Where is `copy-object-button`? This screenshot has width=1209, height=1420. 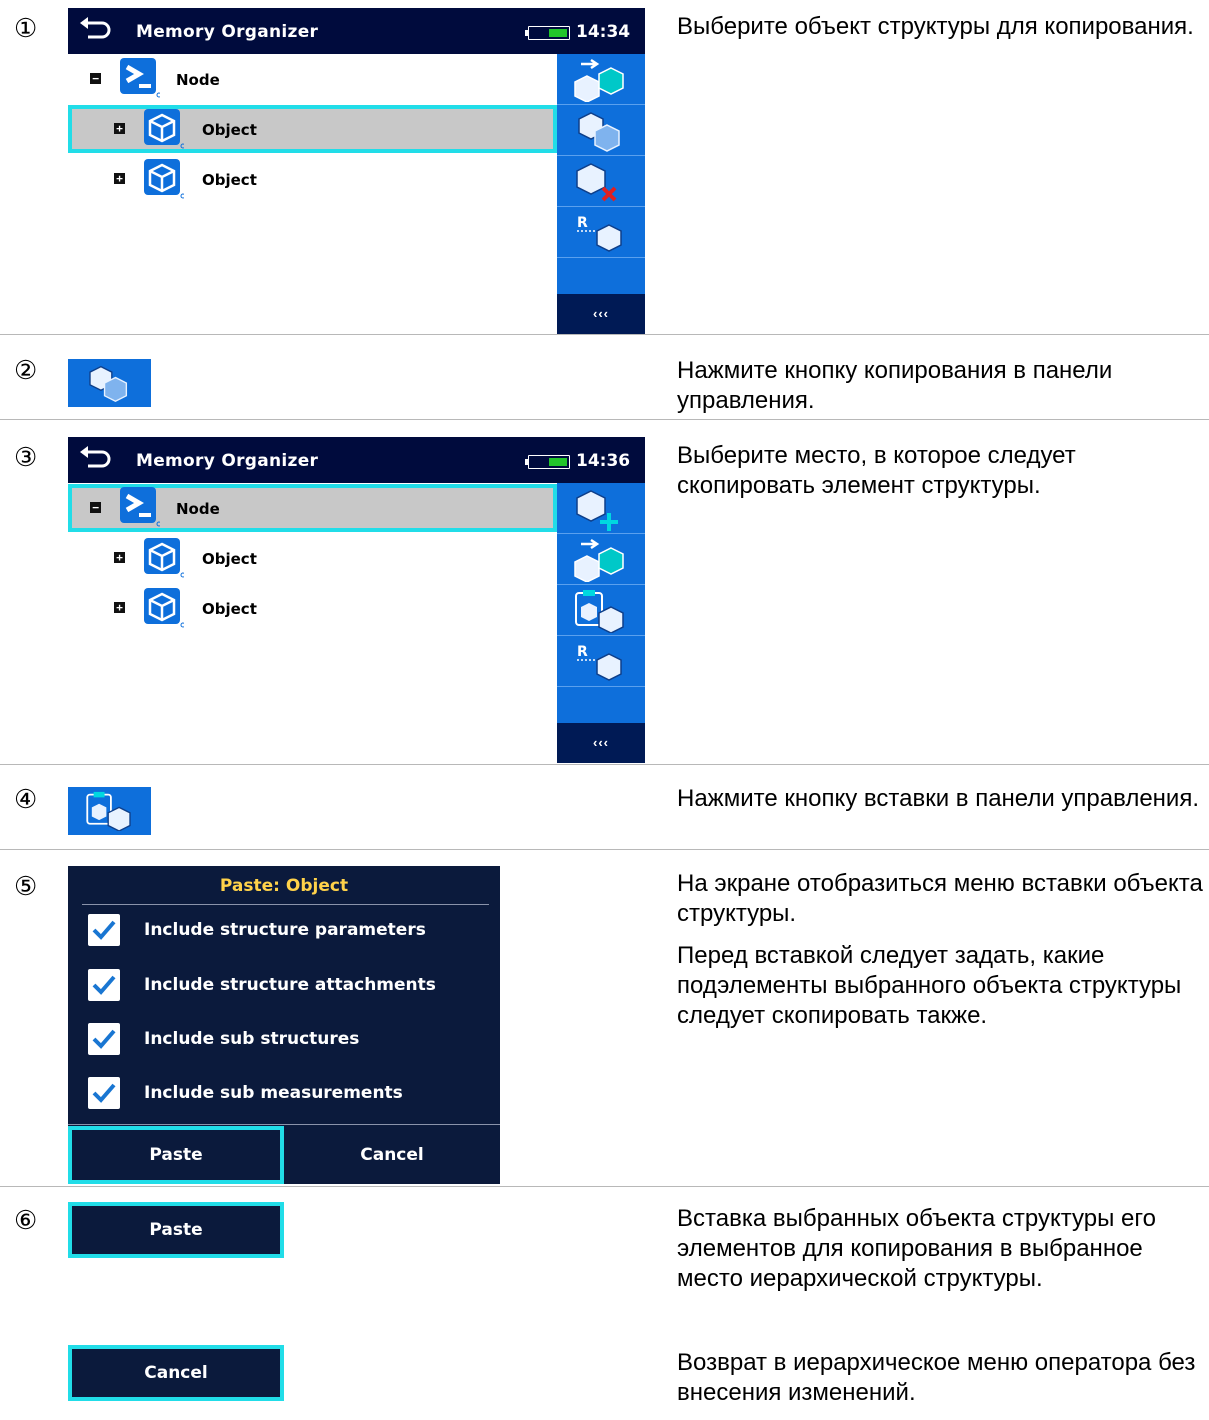 copy-object-button is located at coordinates (601, 130).